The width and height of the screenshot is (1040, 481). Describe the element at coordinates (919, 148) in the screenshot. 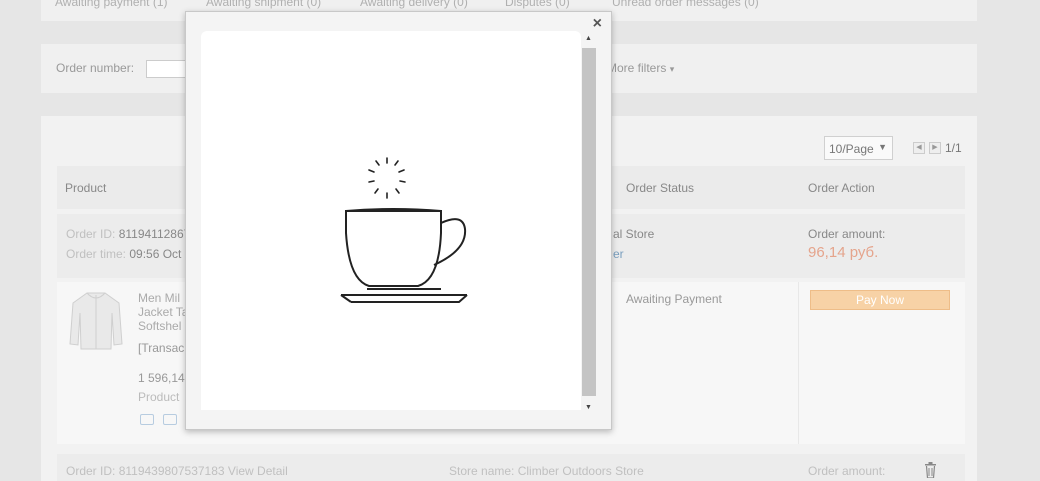

I see `prev-page-icon: ◀` at that location.